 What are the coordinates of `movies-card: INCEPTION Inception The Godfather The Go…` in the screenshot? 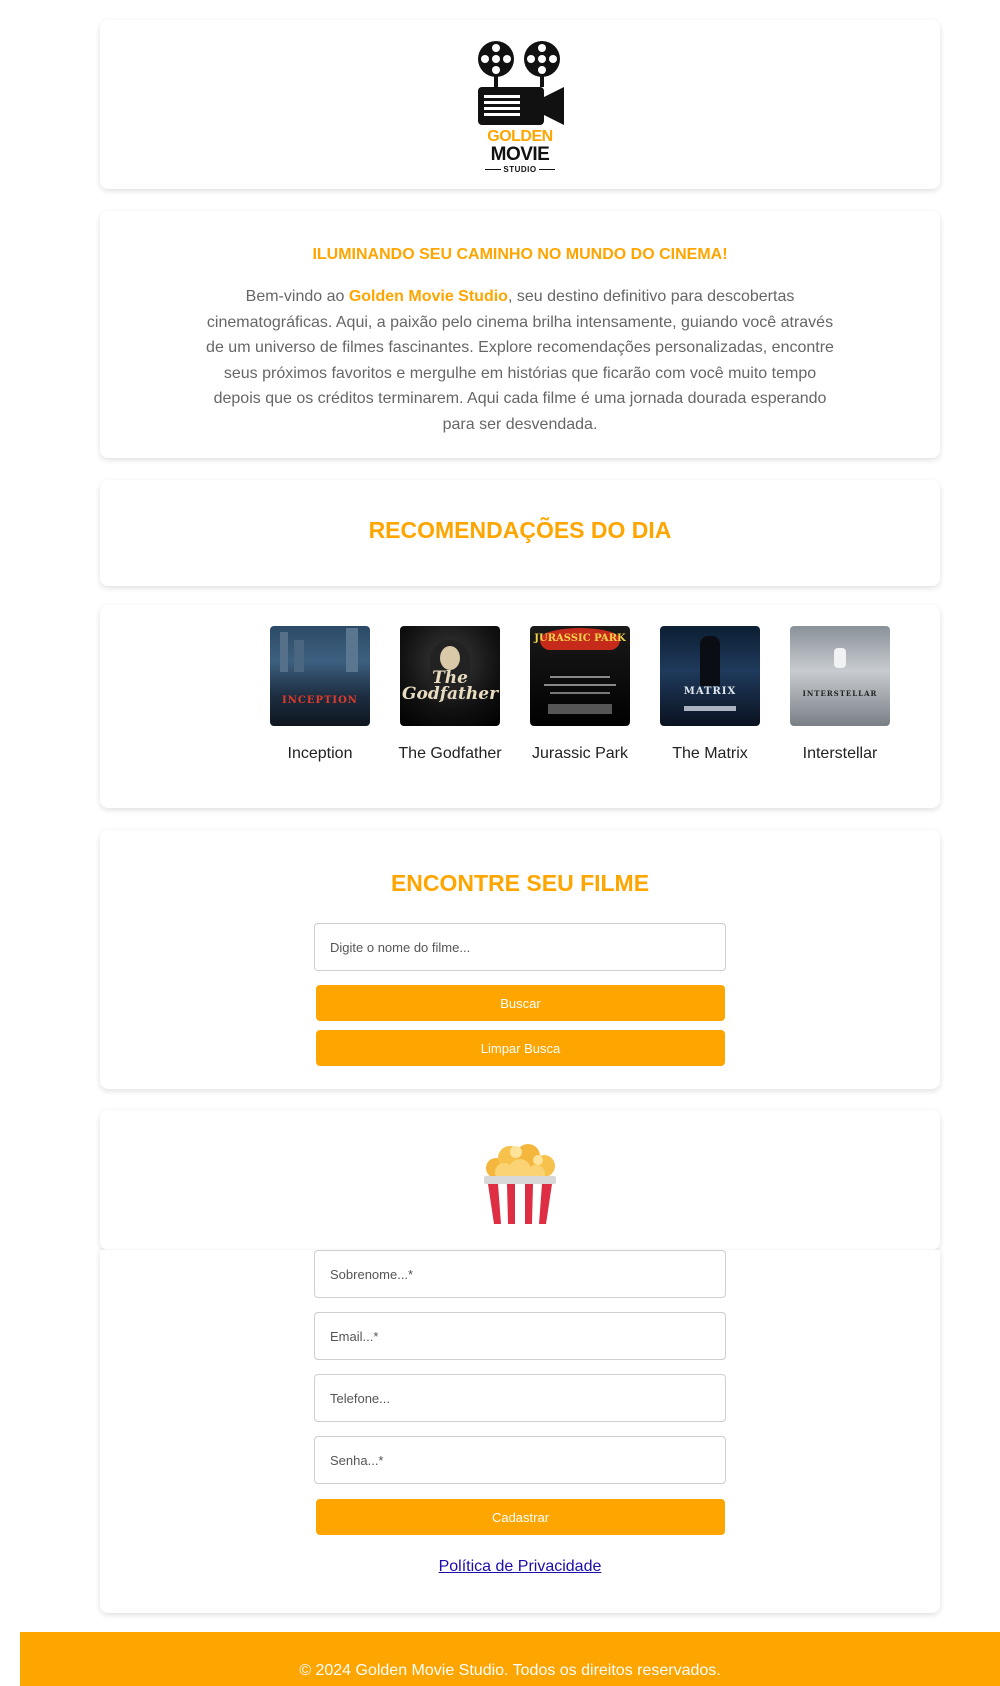 It's located at (520, 706).